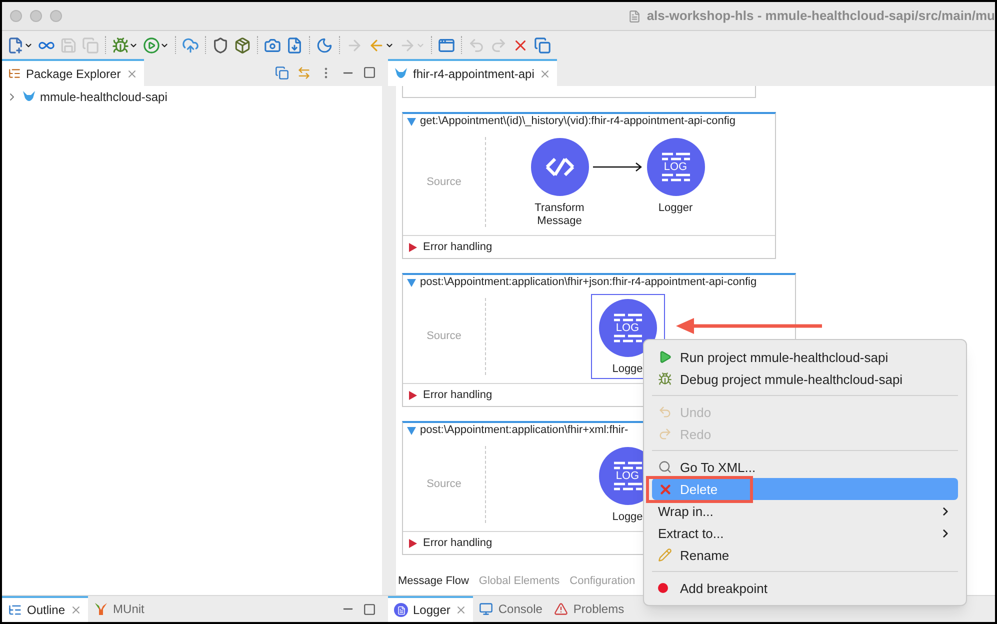 The image size is (997, 624). I want to click on tree-item: mmule-healthcloud-sapi, so click(192, 97).